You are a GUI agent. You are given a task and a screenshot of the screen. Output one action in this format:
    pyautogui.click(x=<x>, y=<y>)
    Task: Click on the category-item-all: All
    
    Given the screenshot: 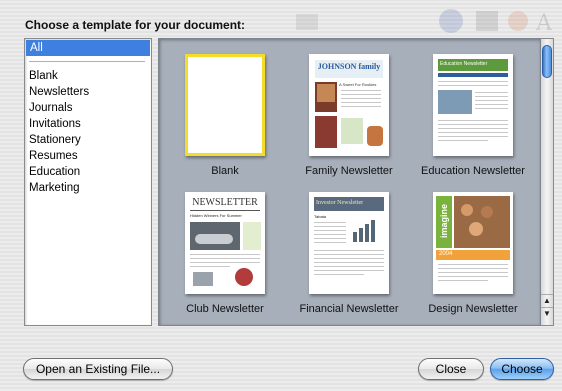 What is the action you would take?
    pyautogui.click(x=88, y=48)
    